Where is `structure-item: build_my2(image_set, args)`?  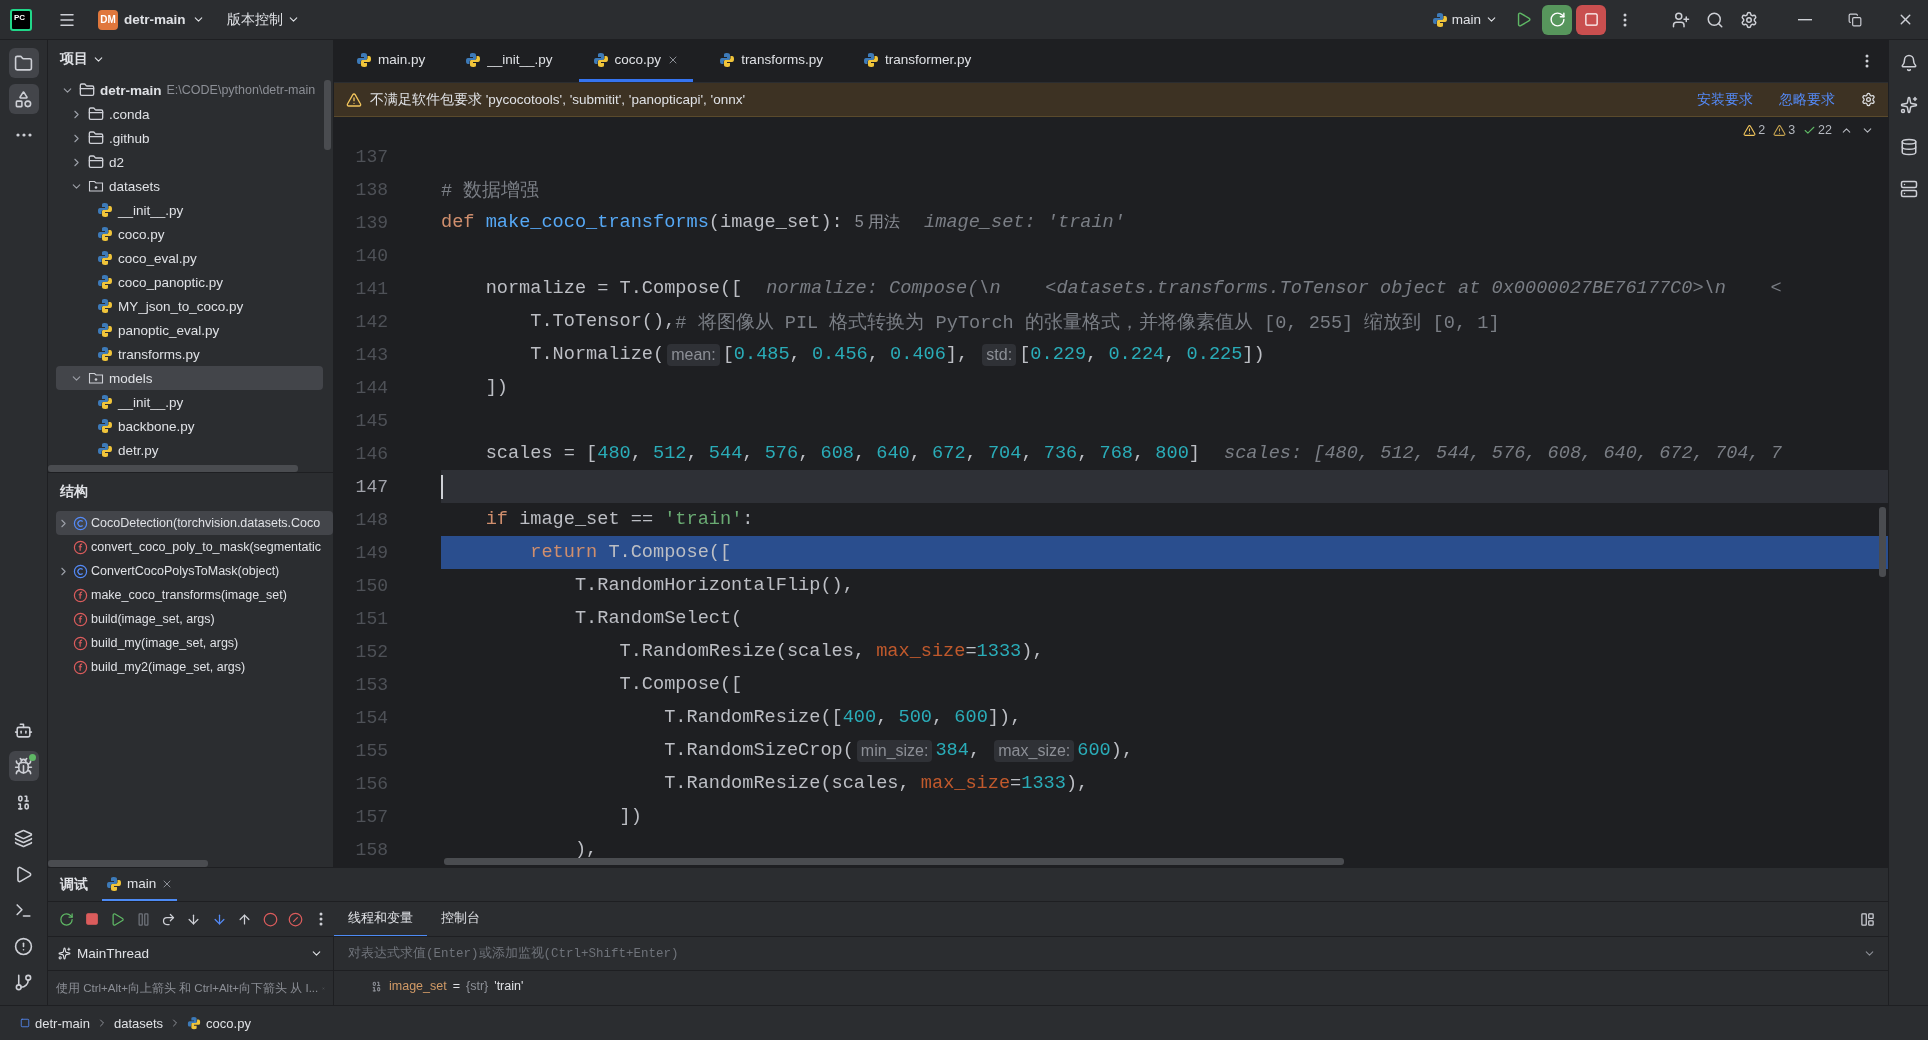
structure-item: build_my2(image_set, args) is located at coordinates (194, 667).